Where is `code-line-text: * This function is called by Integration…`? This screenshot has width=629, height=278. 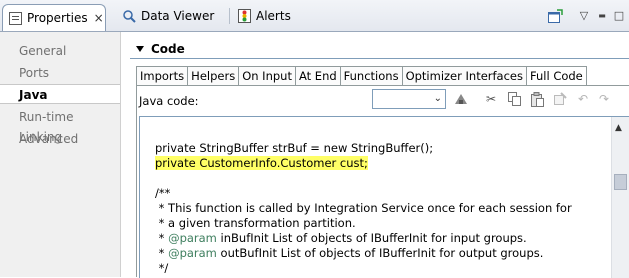
code-line-text: * This function is called by Integration… is located at coordinates (363, 208).